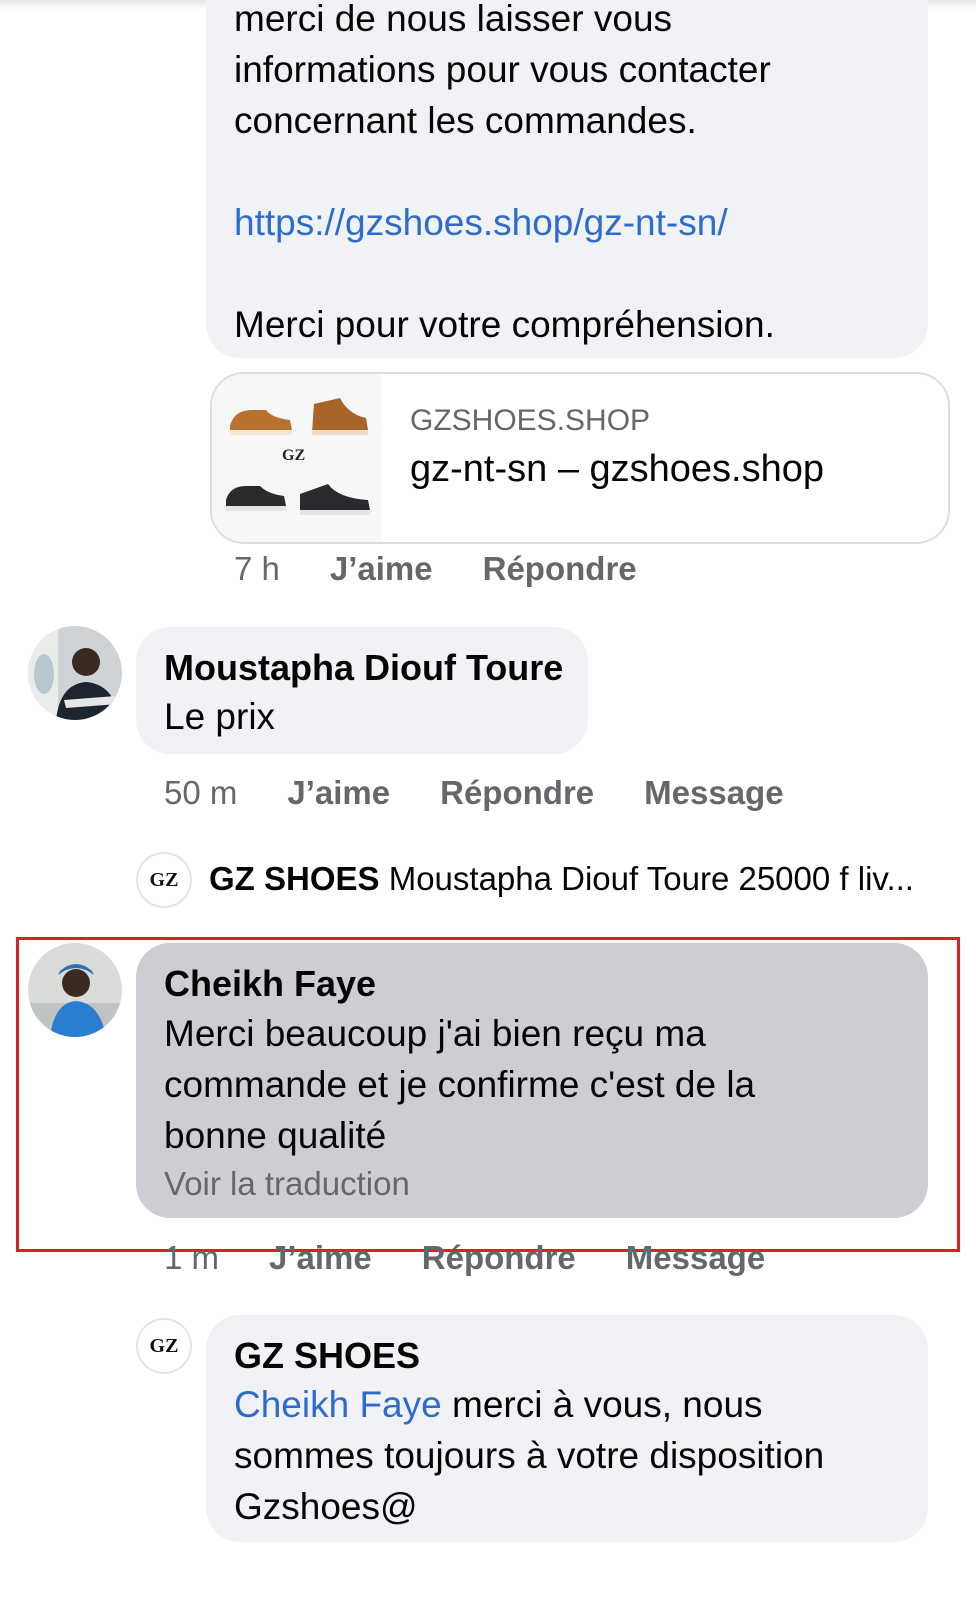 The image size is (976, 1599). I want to click on shop-reply-time: 7 h, so click(257, 568).